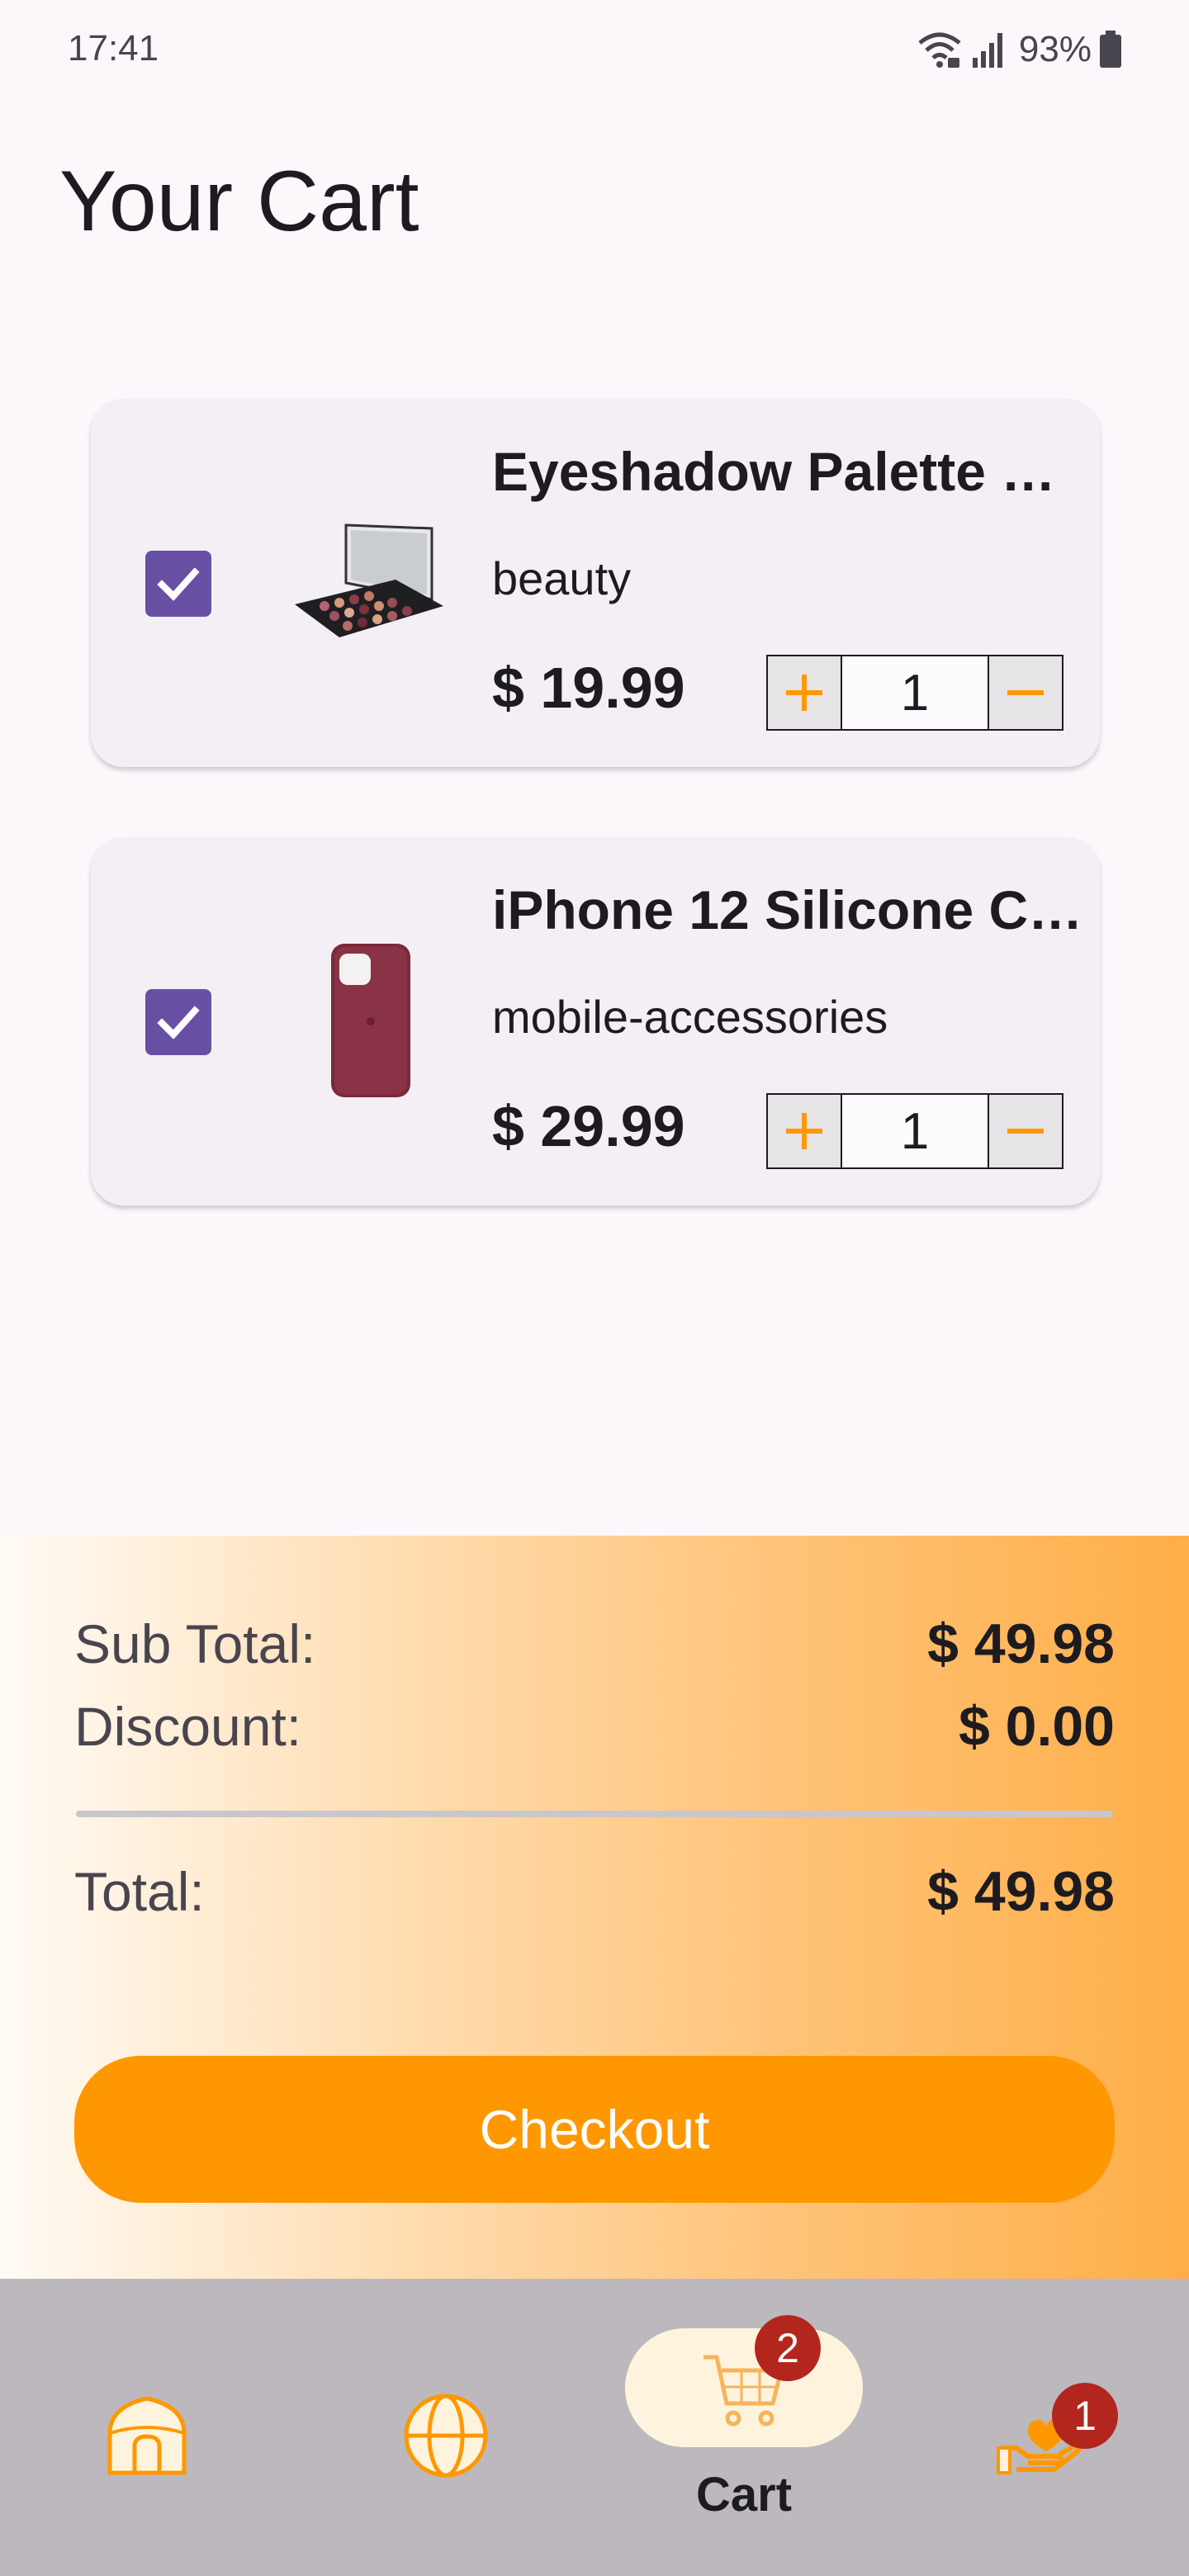 This screenshot has height=2576, width=1189. I want to click on globe-icon, so click(446, 2436).